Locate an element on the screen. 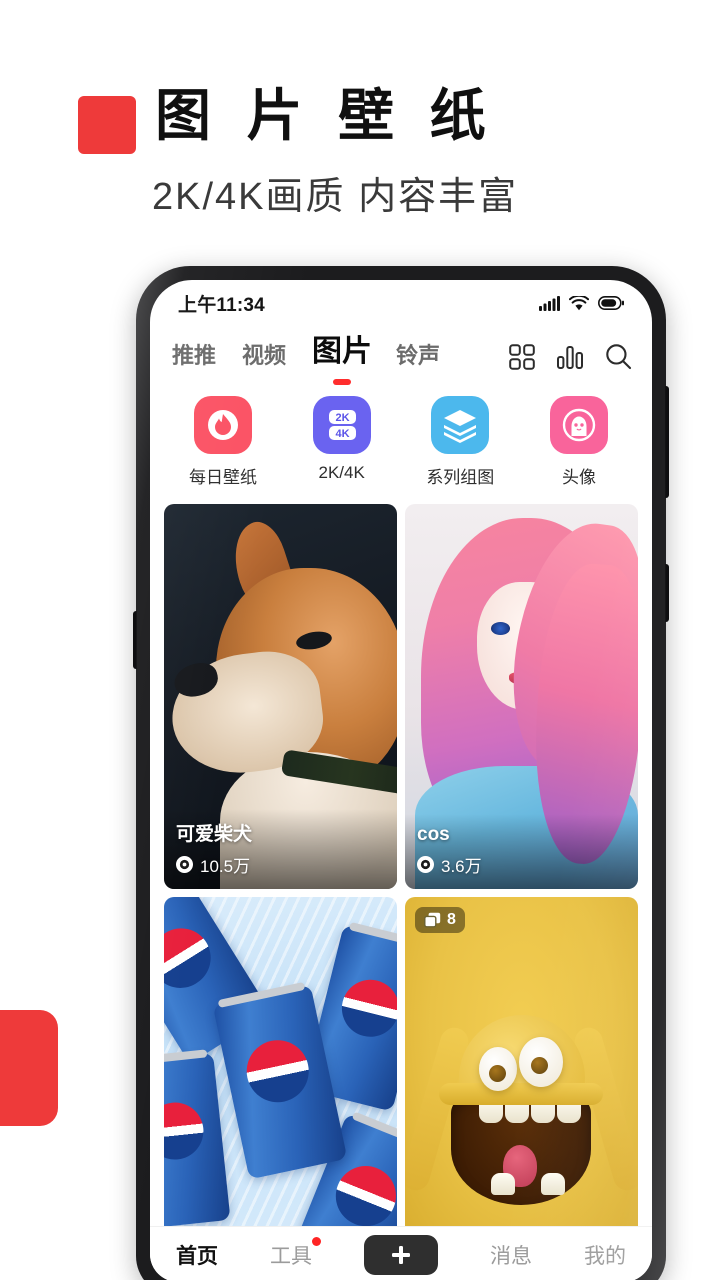 The width and height of the screenshot is (720, 1280). category-label: 系列组图 is located at coordinates (460, 477).